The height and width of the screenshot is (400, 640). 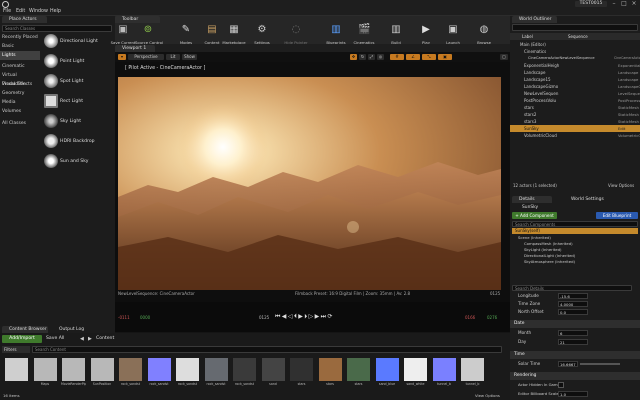 What do you see at coordinates (189, 57) in the screenshot?
I see `show-button: Show` at bounding box center [189, 57].